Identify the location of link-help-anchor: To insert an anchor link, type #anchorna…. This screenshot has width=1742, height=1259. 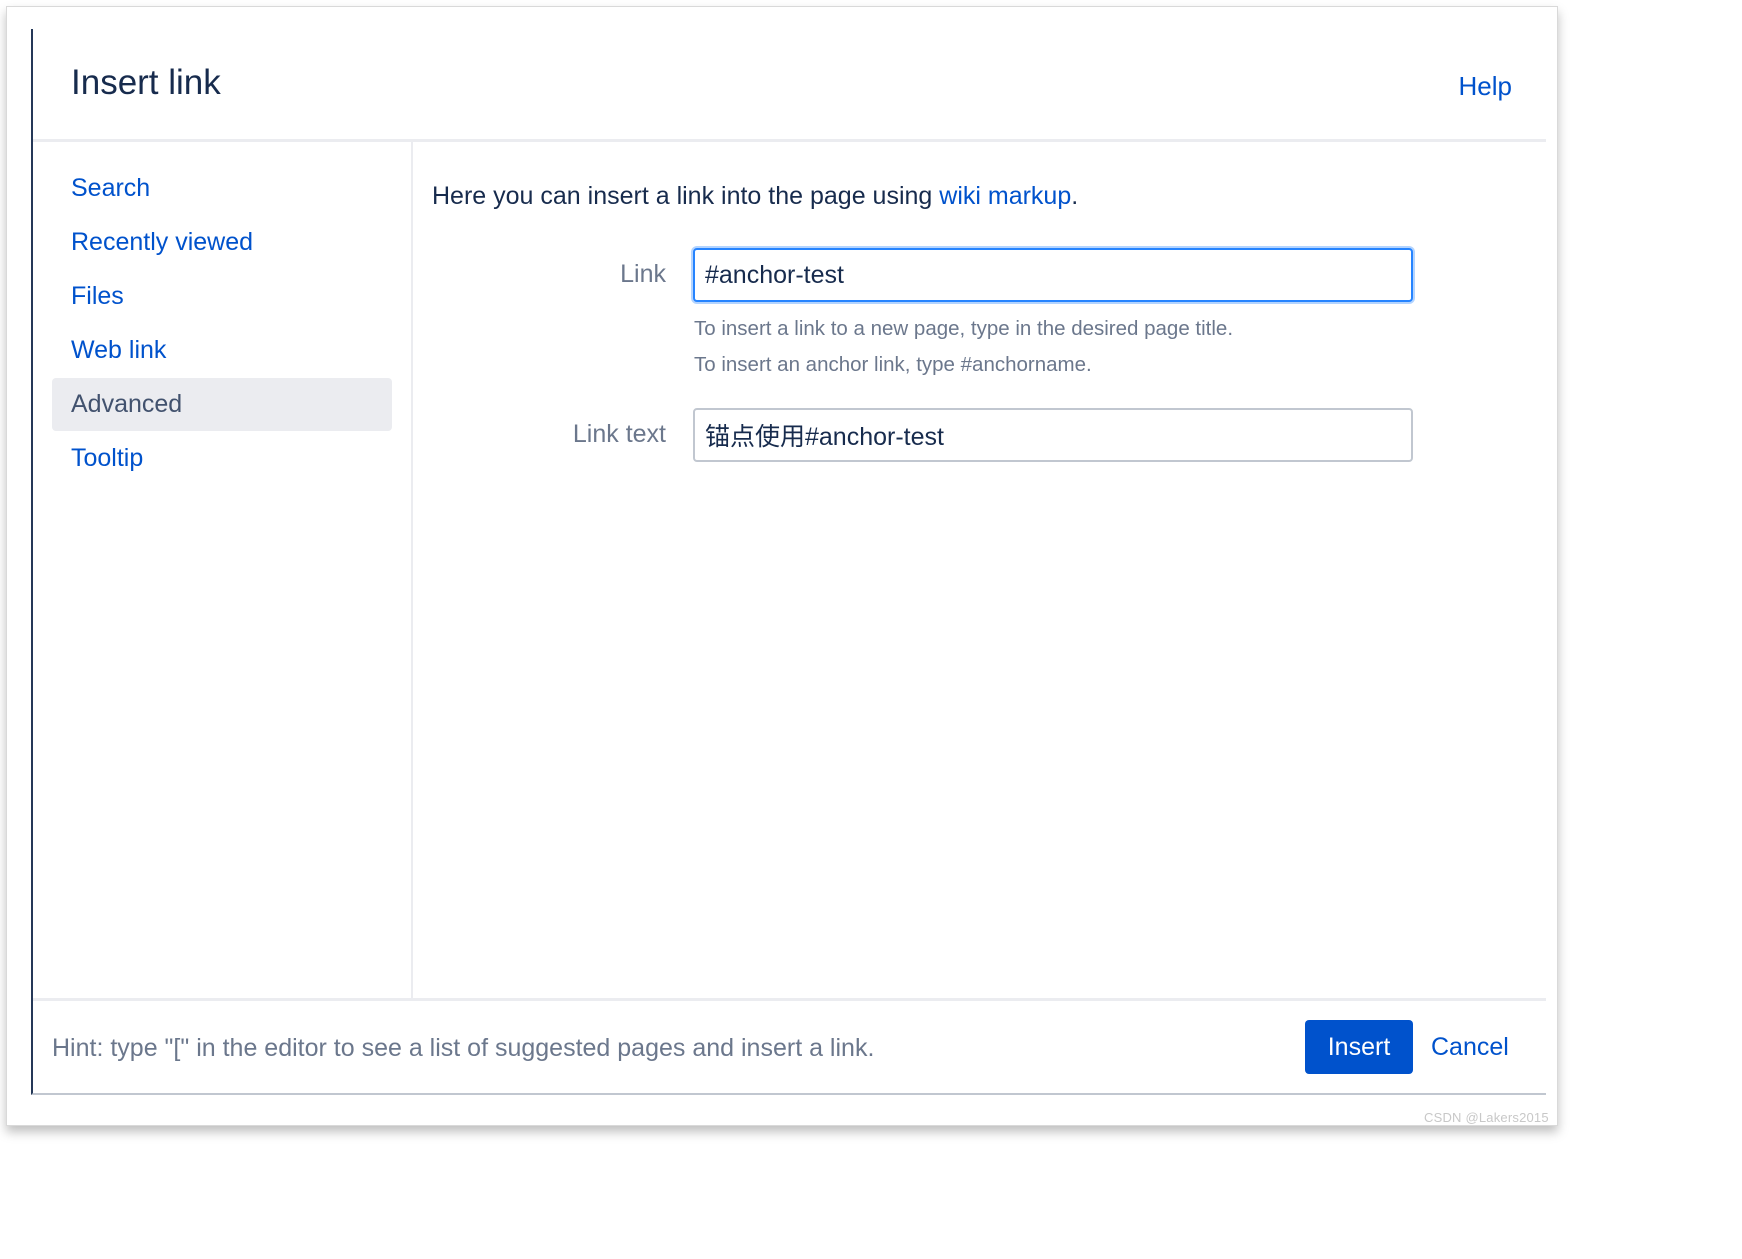
(893, 364).